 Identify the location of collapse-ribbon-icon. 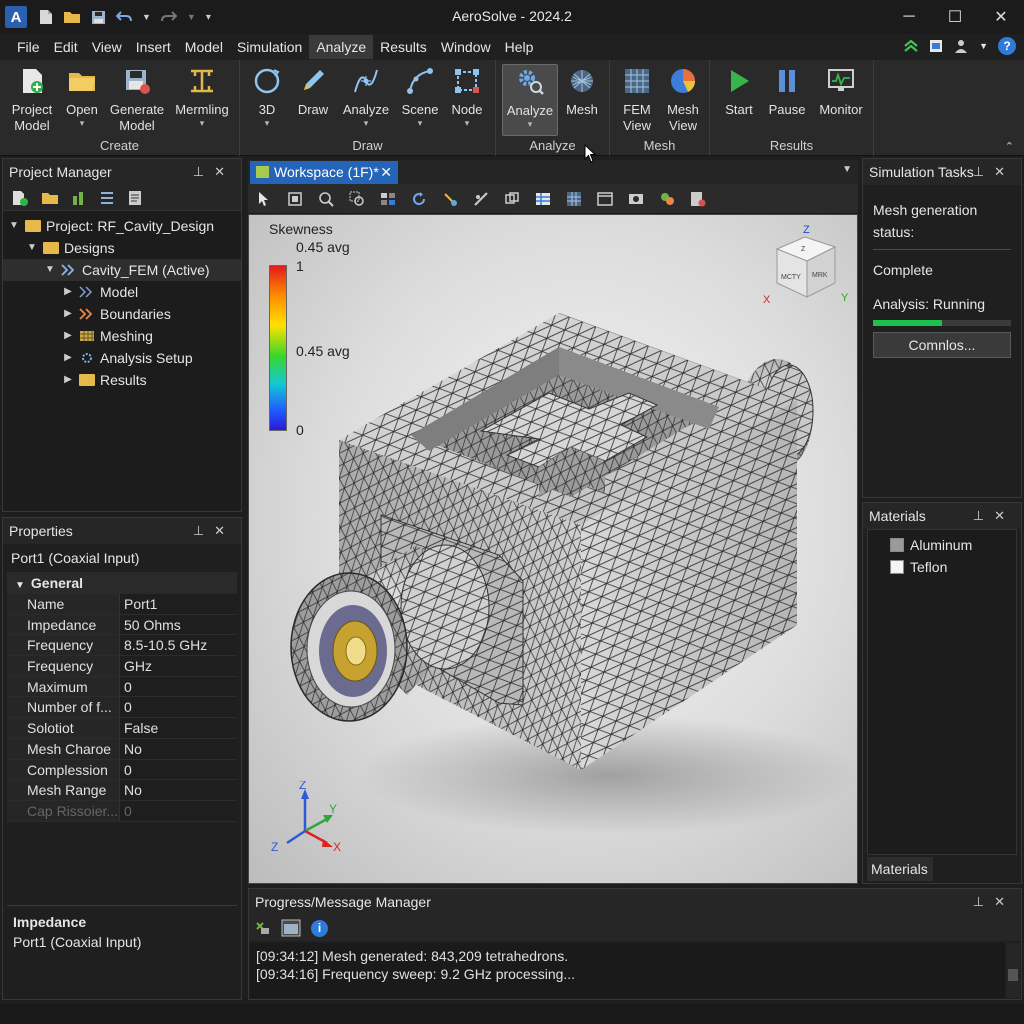
(911, 46).